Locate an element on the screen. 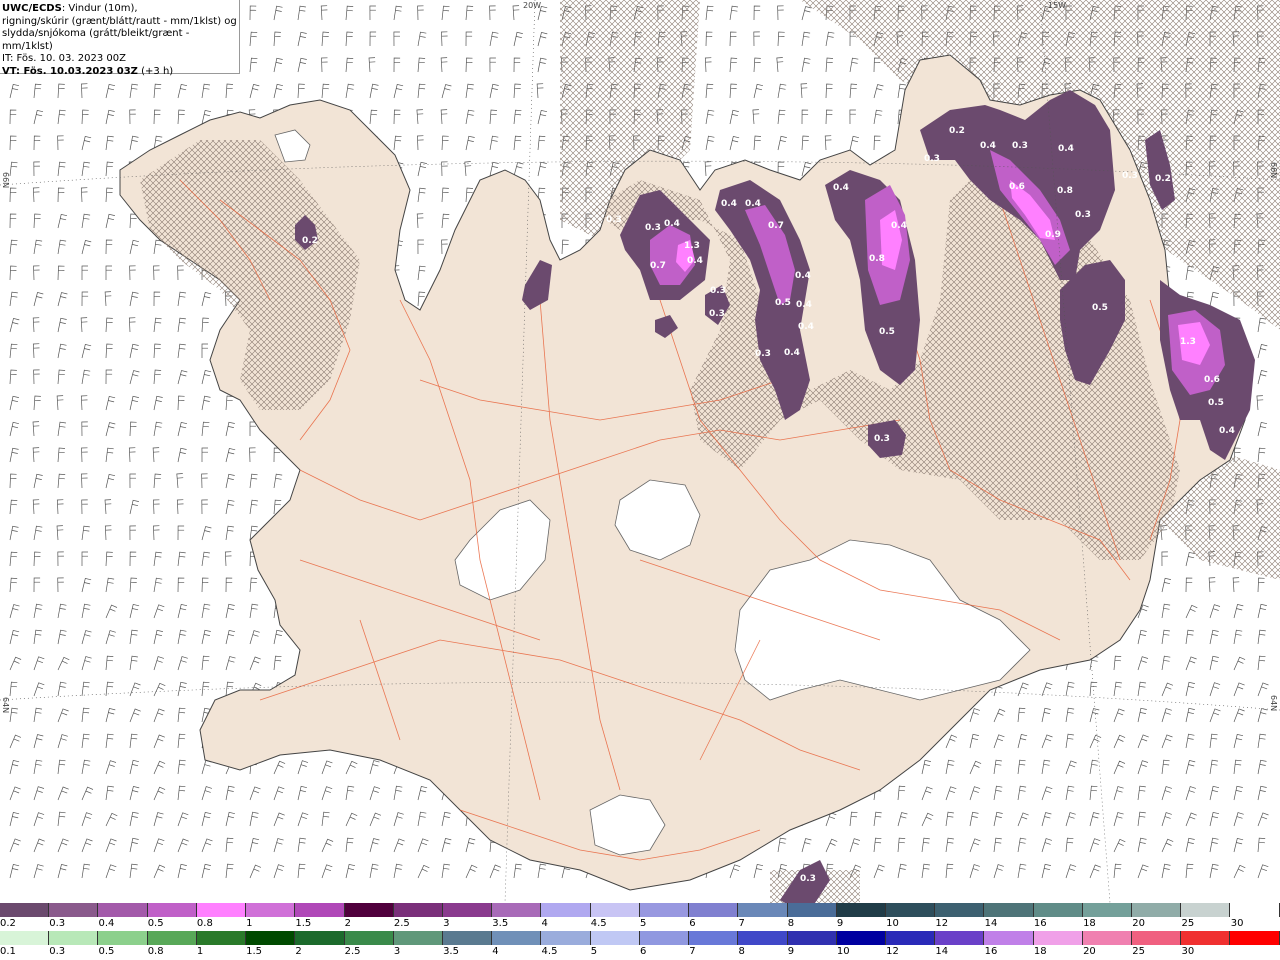 This screenshot has height=960, width=1280. valid-time-offset: (+3 h) is located at coordinates (155, 71).